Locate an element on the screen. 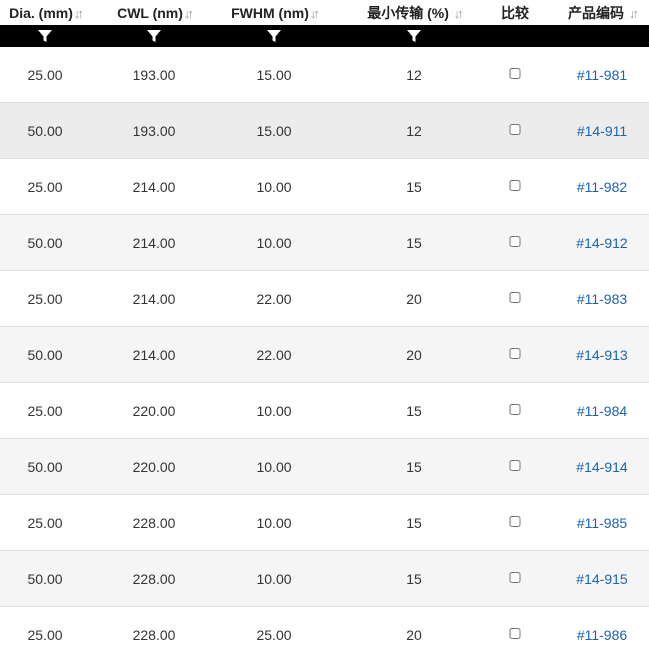  table-row: 50.00 193.00 15.00 12 #14-911 is located at coordinates (324, 131).